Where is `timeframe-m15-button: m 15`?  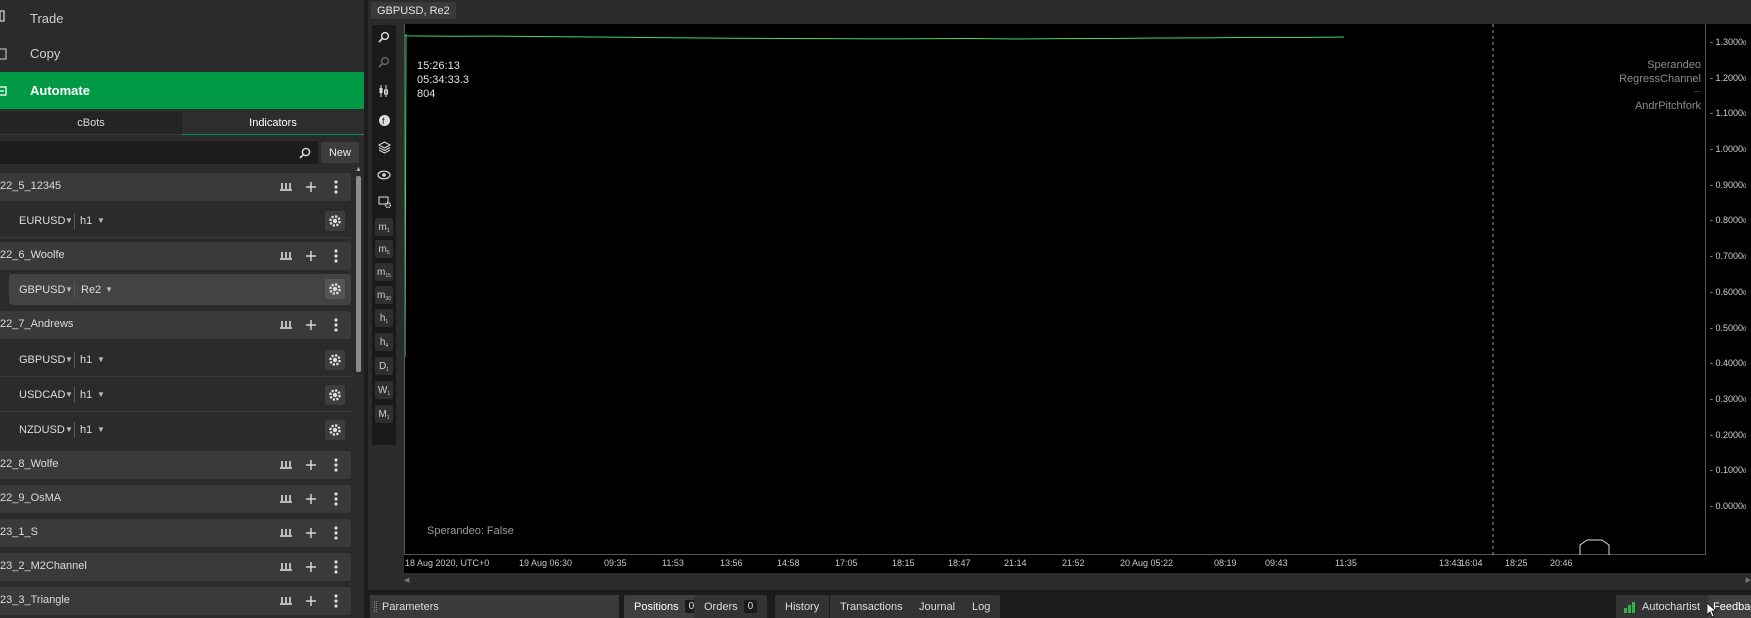 timeframe-m15-button: m 15 is located at coordinates (384, 272).